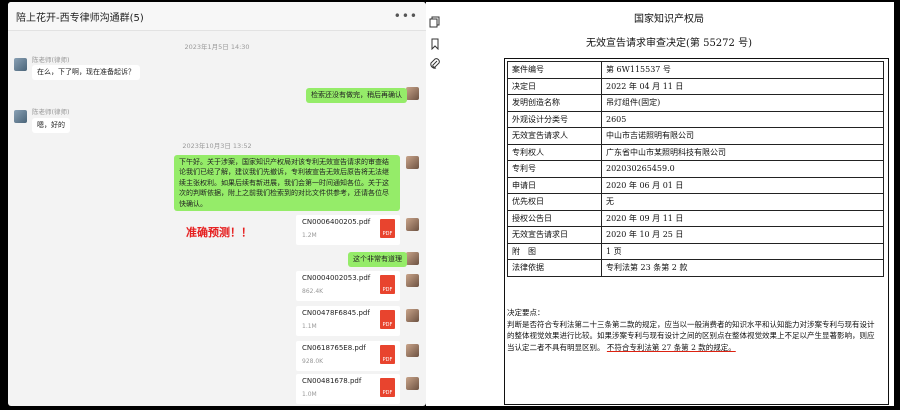 This screenshot has width=900, height=410. What do you see at coordinates (356, 95) in the screenshot?
I see `message-bubble: 检索还没有做完，稍后再确认` at bounding box center [356, 95].